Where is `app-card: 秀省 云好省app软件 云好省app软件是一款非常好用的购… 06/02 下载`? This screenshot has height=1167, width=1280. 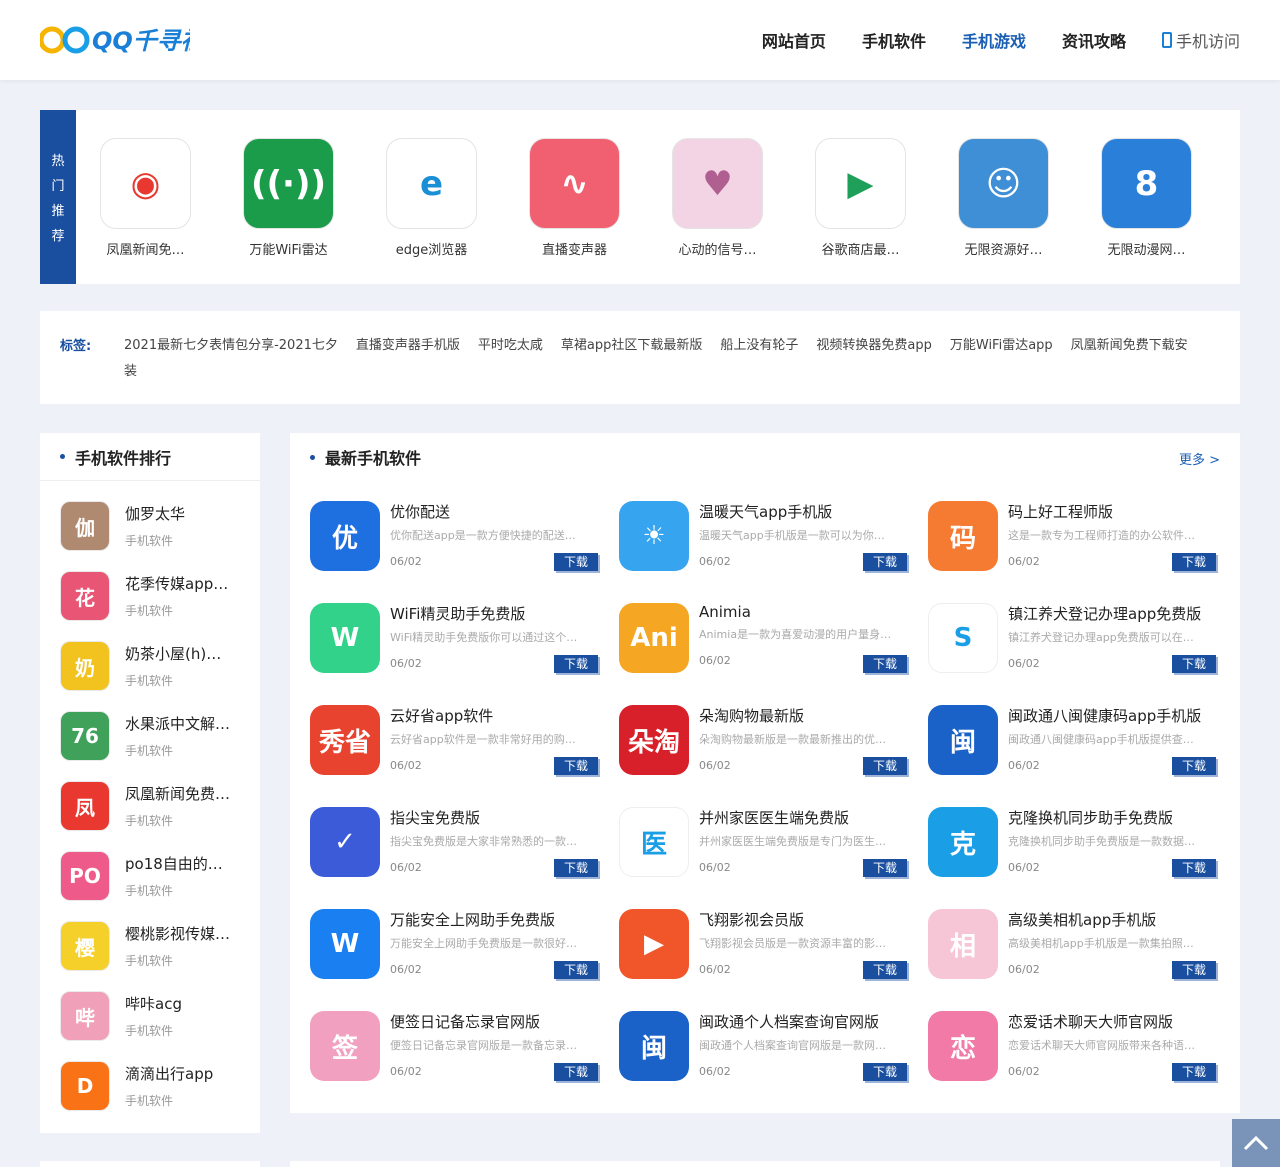 app-card: 秀省 云好省app软件 云好省app软件是一款非常好用的购… 06/02 下载 is located at coordinates (455, 740).